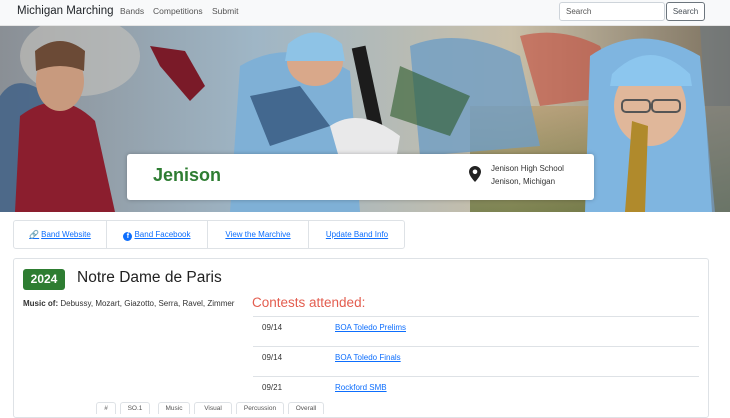  I want to click on band-website-label: Band Website, so click(66, 234).